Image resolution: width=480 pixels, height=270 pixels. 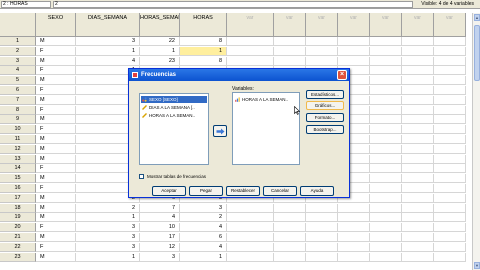 I want to click on grid-cell-dias: 2, so click(x=108, y=208).